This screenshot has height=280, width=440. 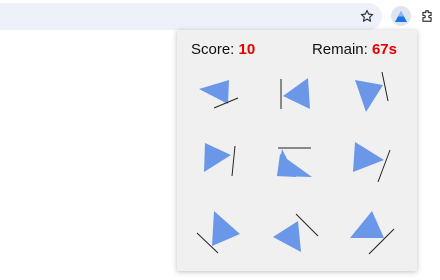 I want to click on remain-label: Remain:, so click(x=339, y=49).